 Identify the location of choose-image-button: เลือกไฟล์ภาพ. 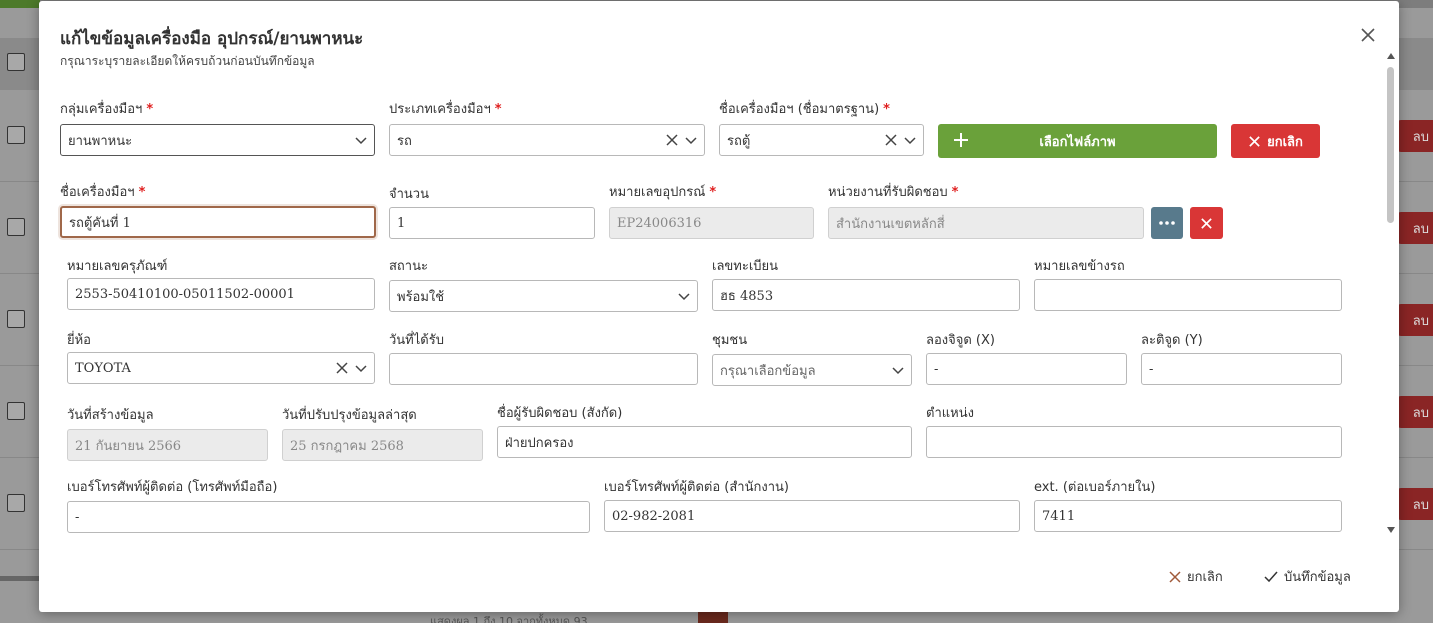
(1077, 141).